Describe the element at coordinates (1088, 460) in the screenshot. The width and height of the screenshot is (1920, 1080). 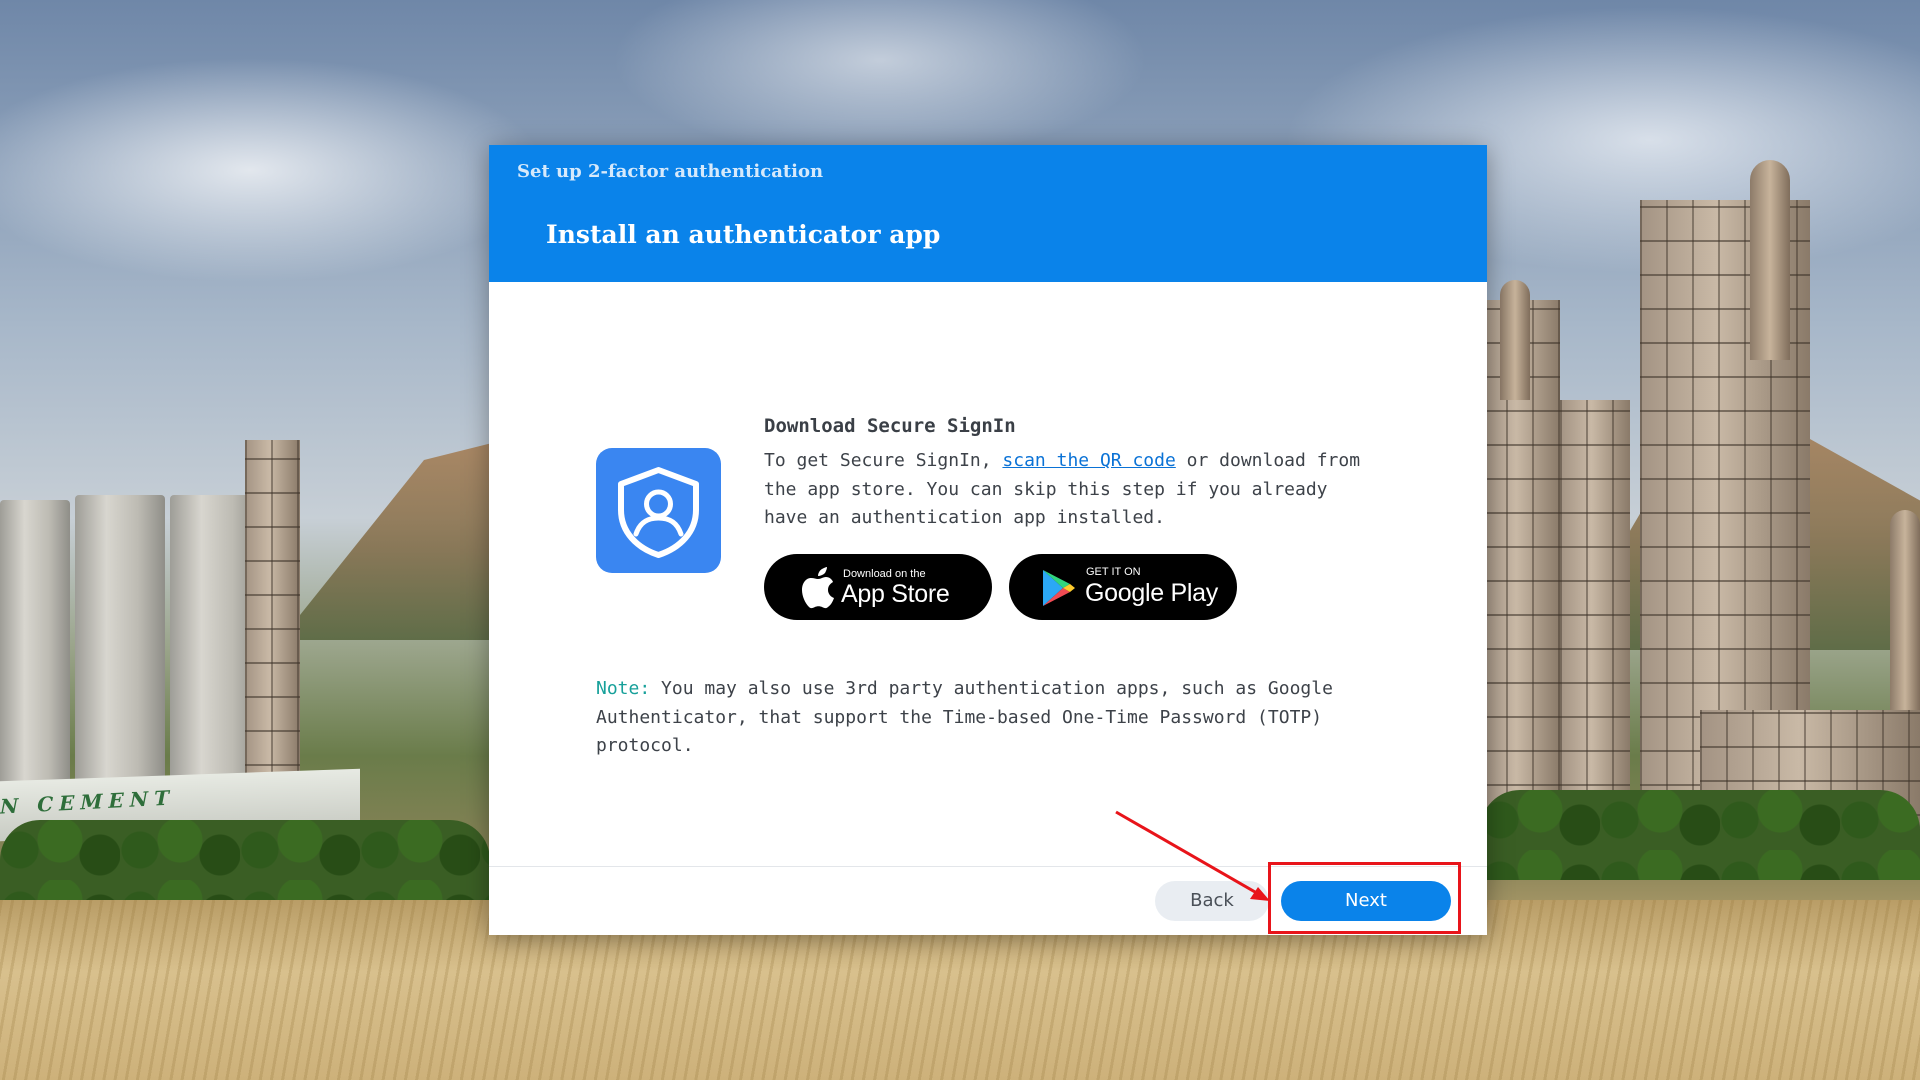
I see `scan-qr-code-link: scan the QR code` at that location.